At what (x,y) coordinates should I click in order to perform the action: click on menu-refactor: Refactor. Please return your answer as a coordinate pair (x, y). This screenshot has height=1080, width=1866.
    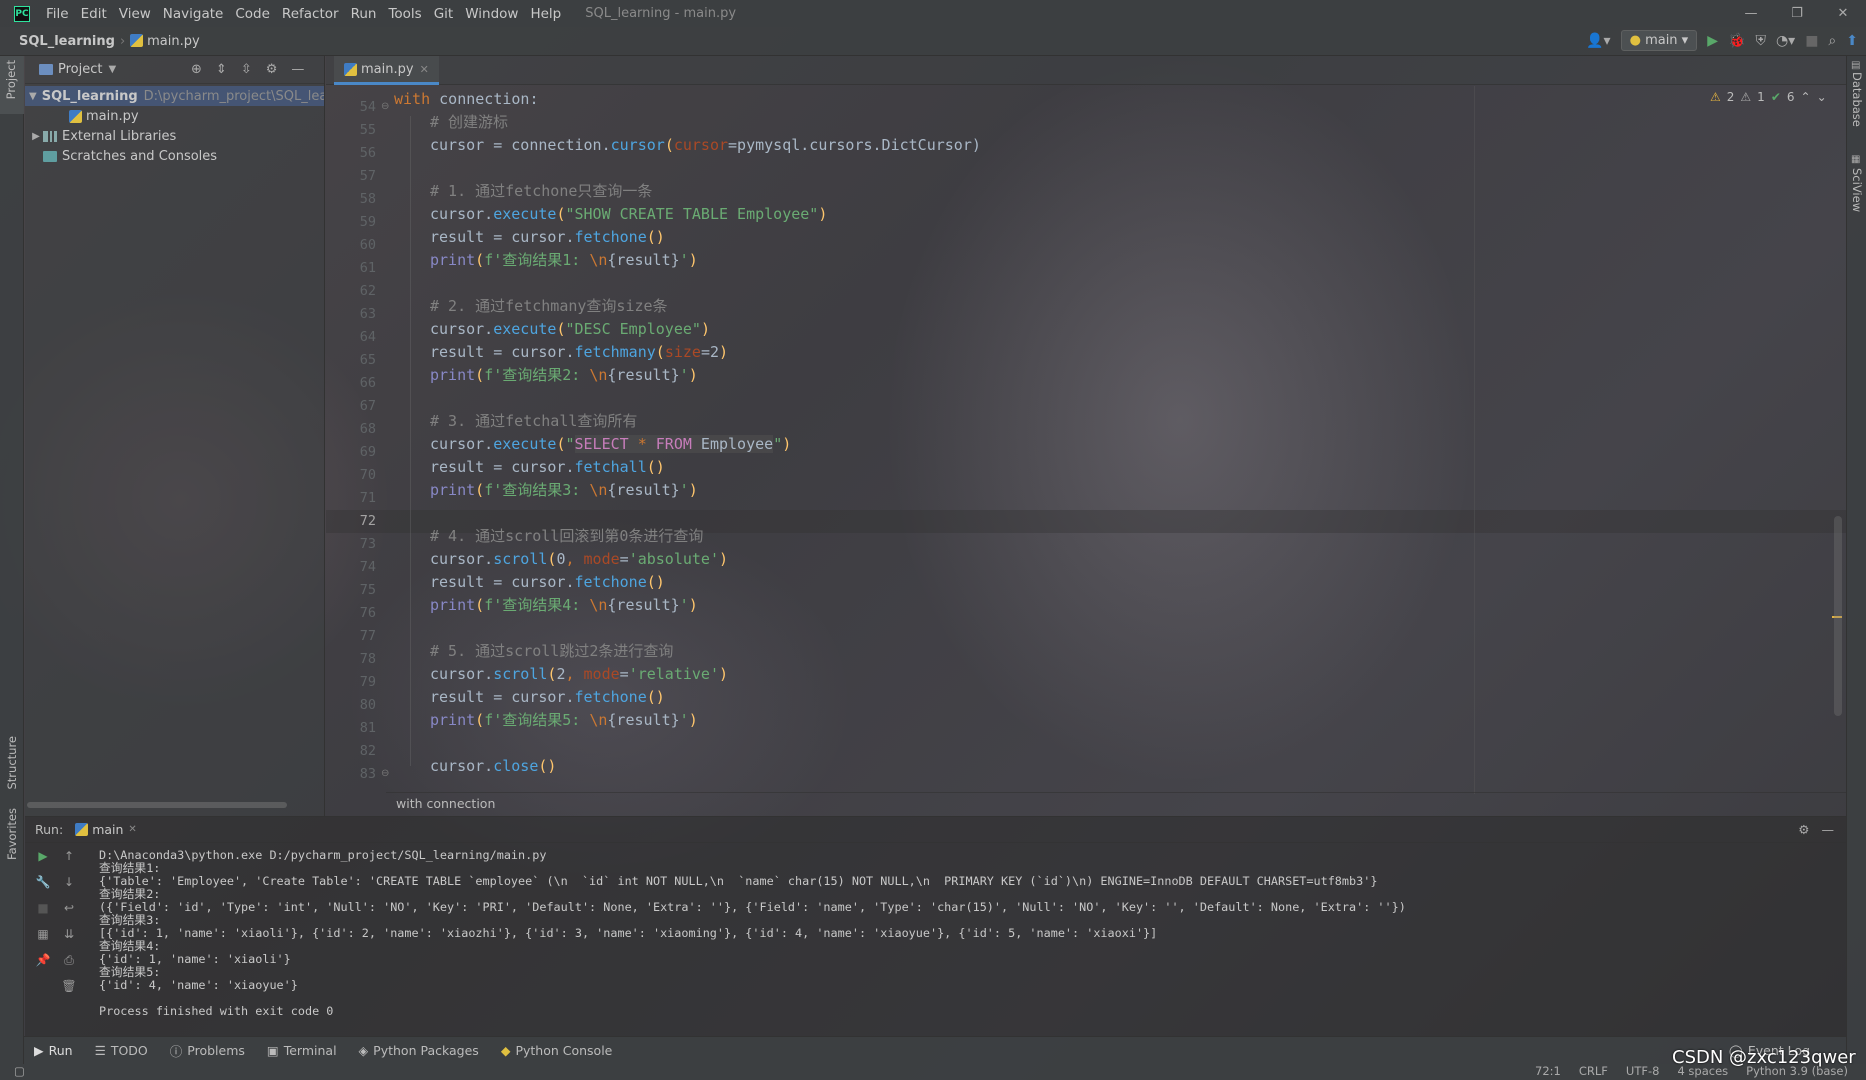
    Looking at the image, I should click on (310, 14).